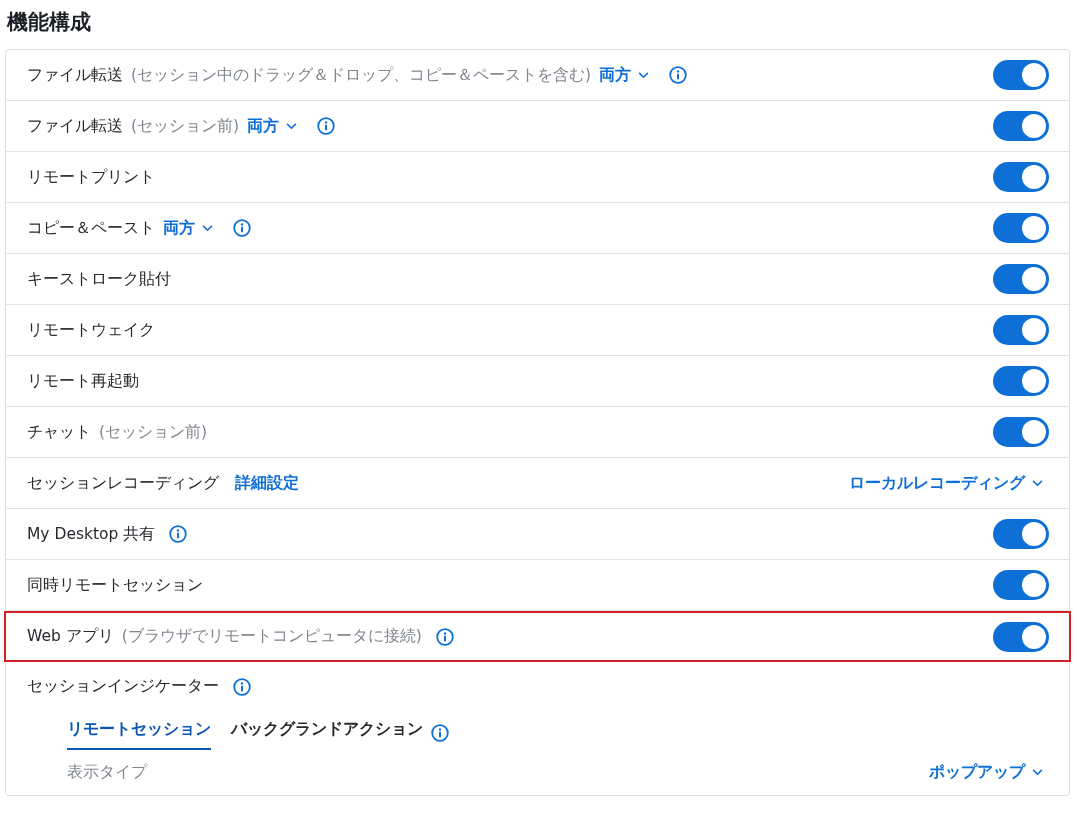  What do you see at coordinates (123, 483) in the screenshot?
I see `setting-label: セッションレコーディング` at bounding box center [123, 483].